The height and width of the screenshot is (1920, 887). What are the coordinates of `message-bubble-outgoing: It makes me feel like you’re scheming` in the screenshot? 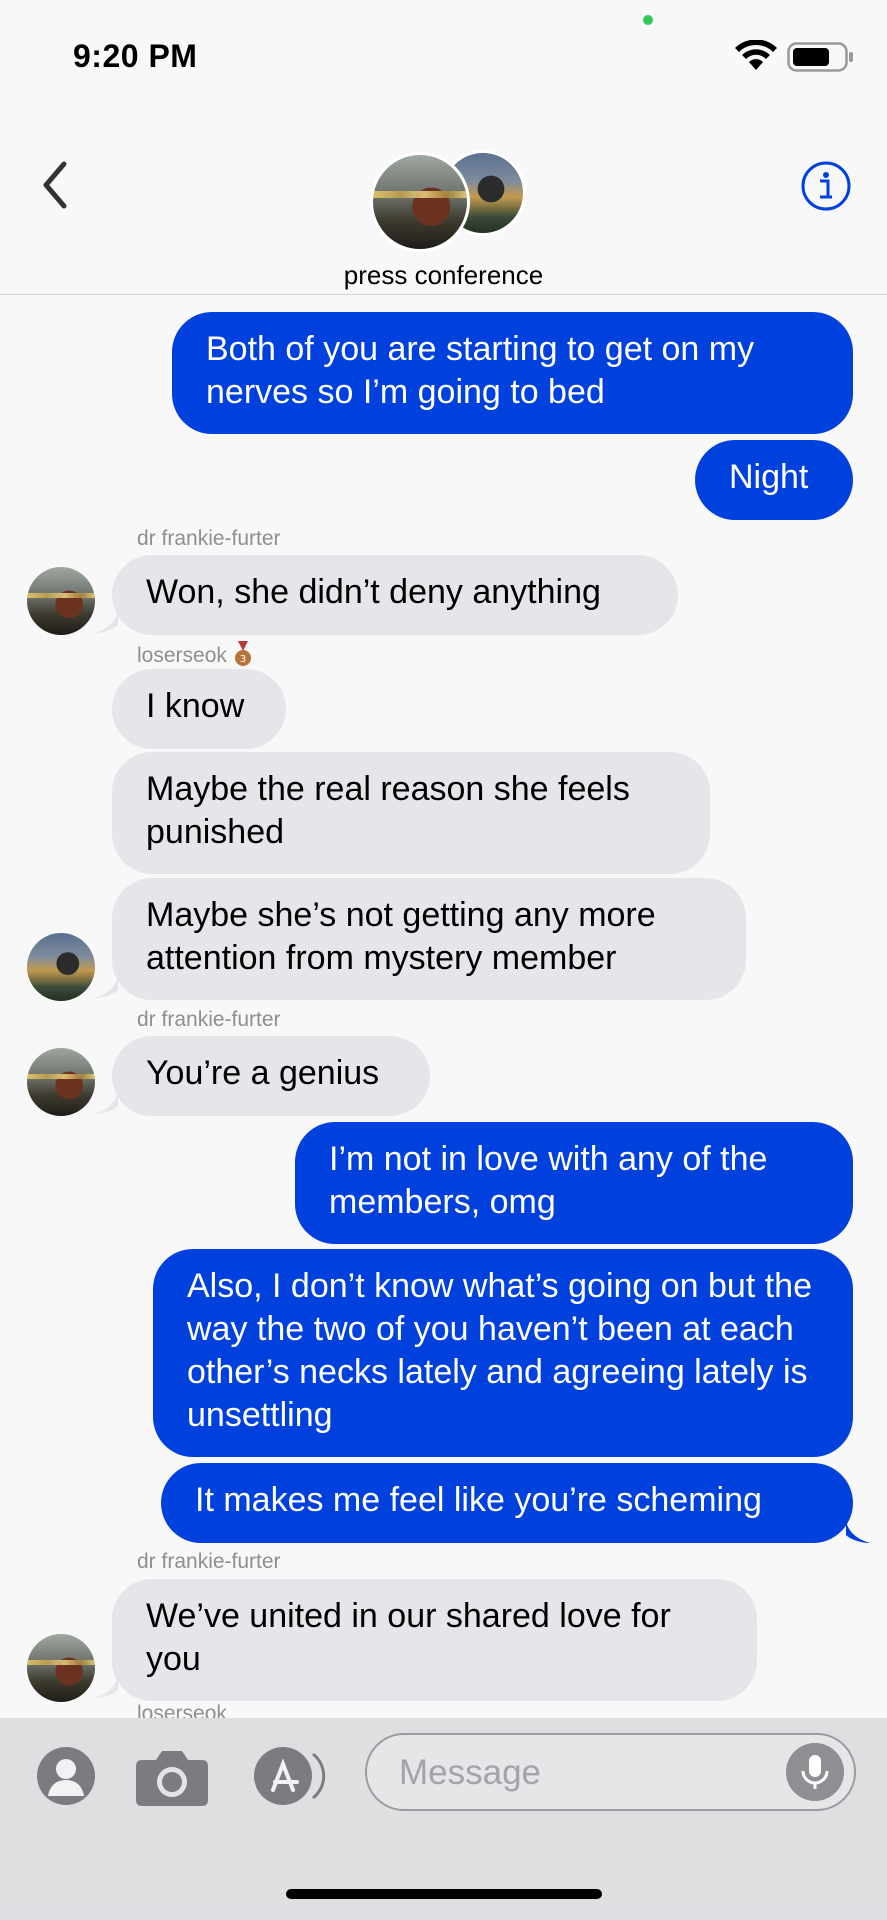 It's located at (507, 1503).